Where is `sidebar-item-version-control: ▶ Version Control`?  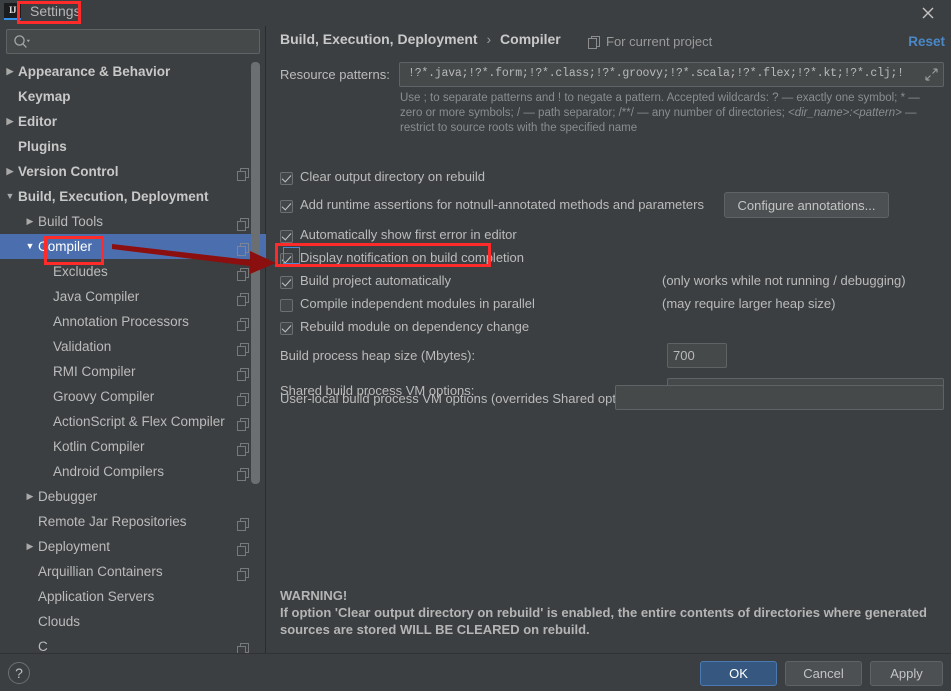 sidebar-item-version-control: ▶ Version Control is located at coordinates (133, 171).